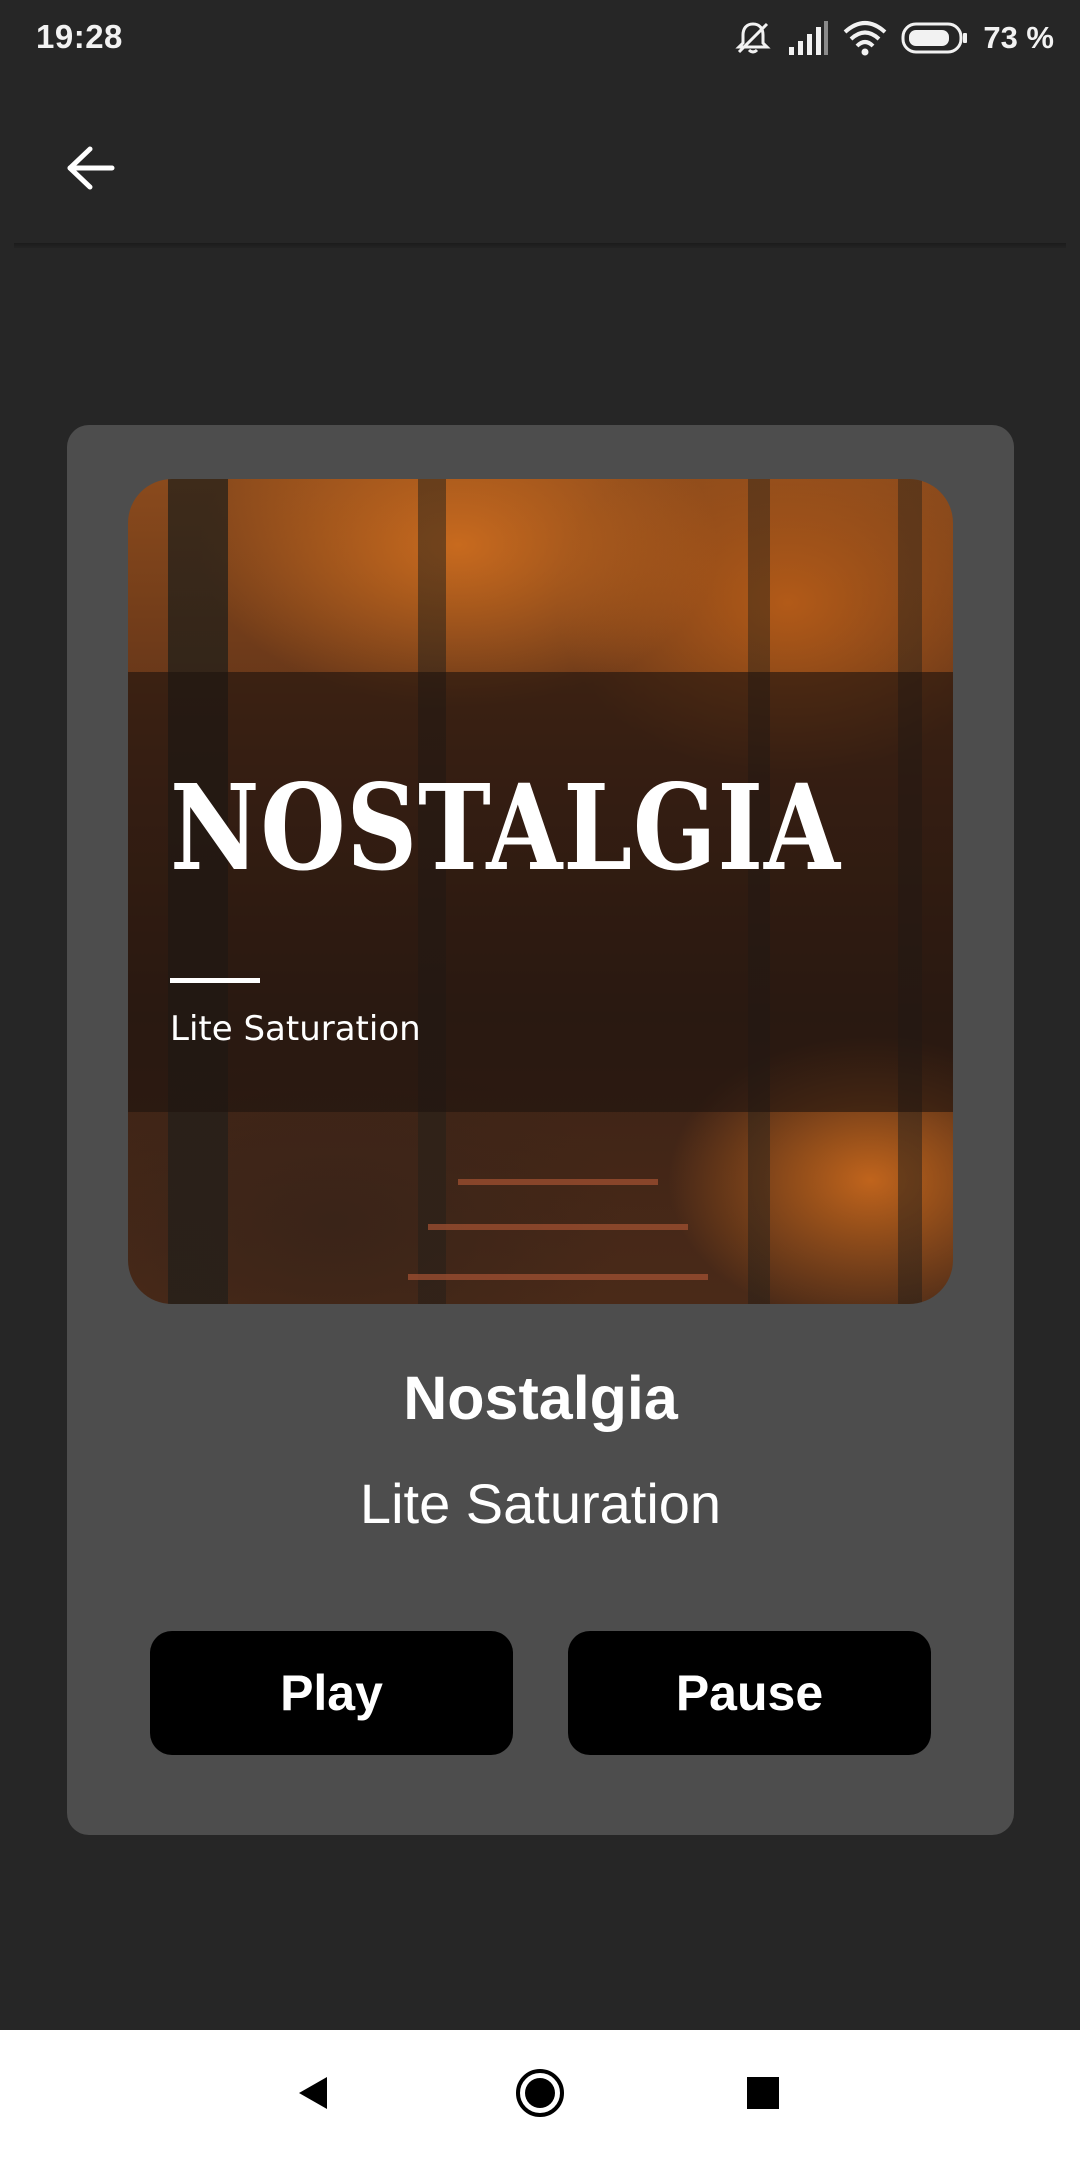 This screenshot has height=2160, width=1080. Describe the element at coordinates (808, 38) in the screenshot. I see `signal-icon` at that location.